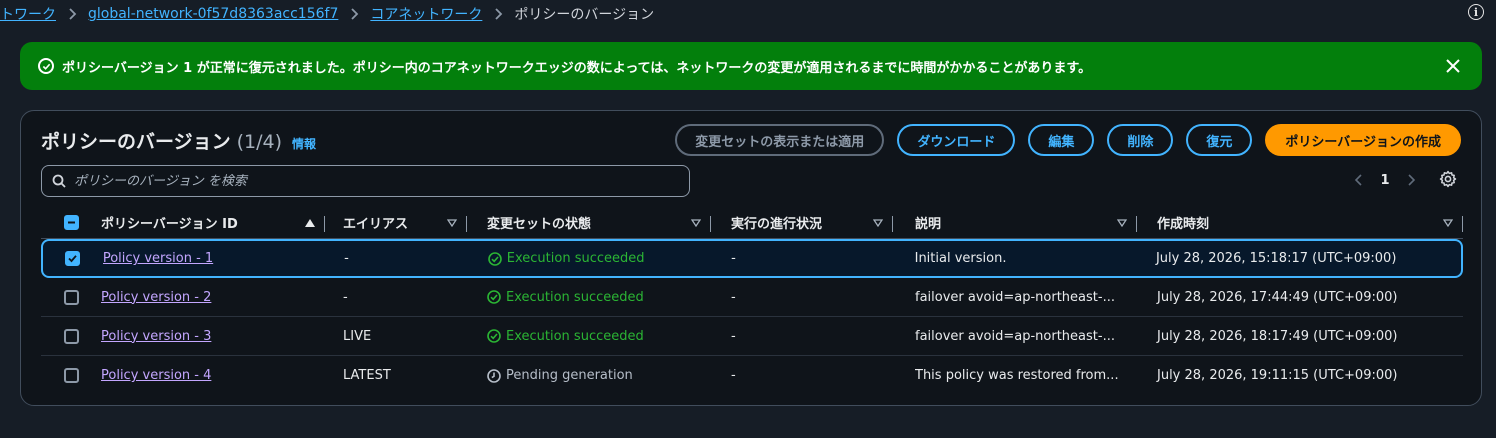 The image size is (1496, 438). Describe the element at coordinates (1277, 336) in the screenshot. I see `created-time-cell: July 28, 2026, 18:17:49 (UTC+09:00)` at that location.